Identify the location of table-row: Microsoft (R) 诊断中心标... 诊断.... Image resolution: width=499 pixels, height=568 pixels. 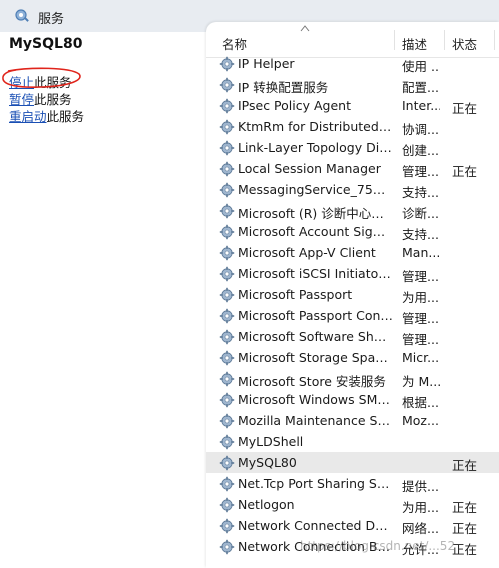
(352, 210).